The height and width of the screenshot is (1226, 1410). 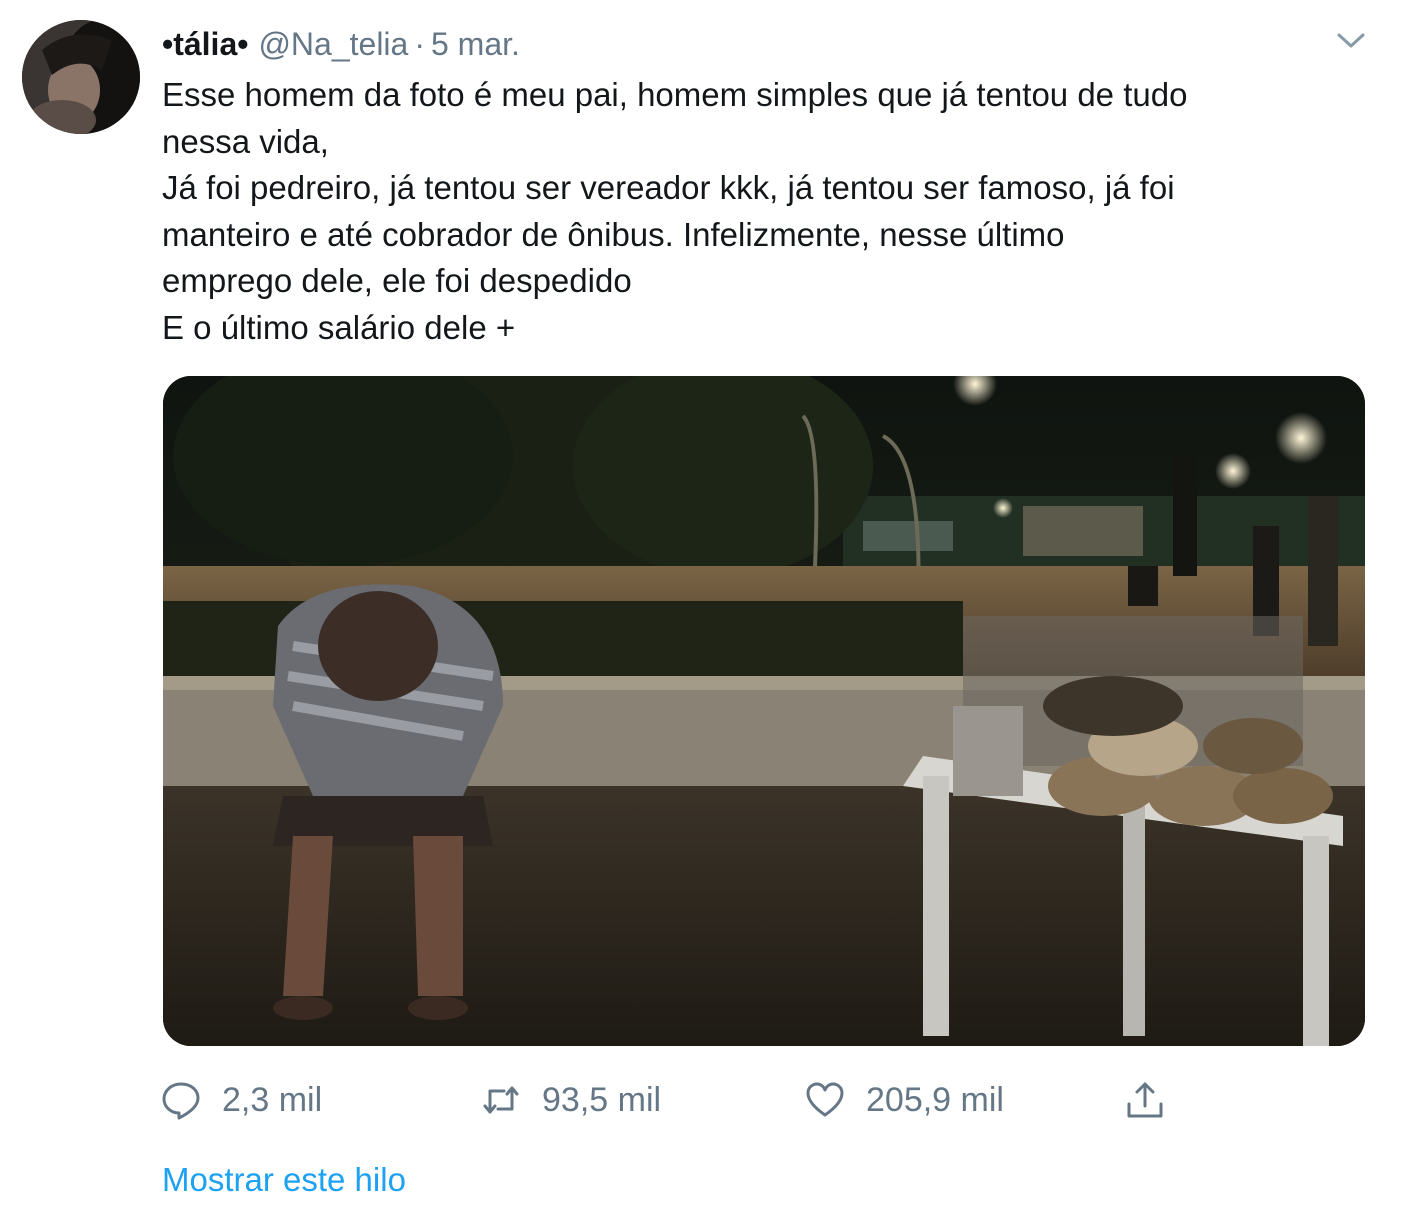 I want to click on reply-button: 2,3 mil, so click(x=241, y=1100).